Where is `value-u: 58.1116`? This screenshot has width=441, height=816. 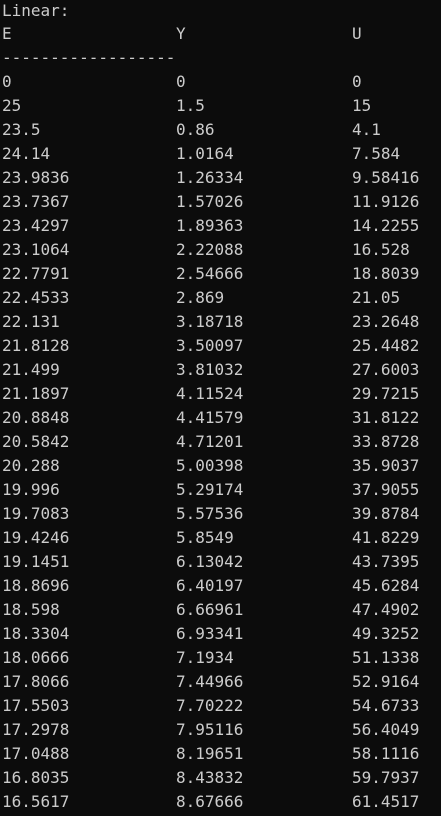 value-u: 58.1116 is located at coordinates (386, 753).